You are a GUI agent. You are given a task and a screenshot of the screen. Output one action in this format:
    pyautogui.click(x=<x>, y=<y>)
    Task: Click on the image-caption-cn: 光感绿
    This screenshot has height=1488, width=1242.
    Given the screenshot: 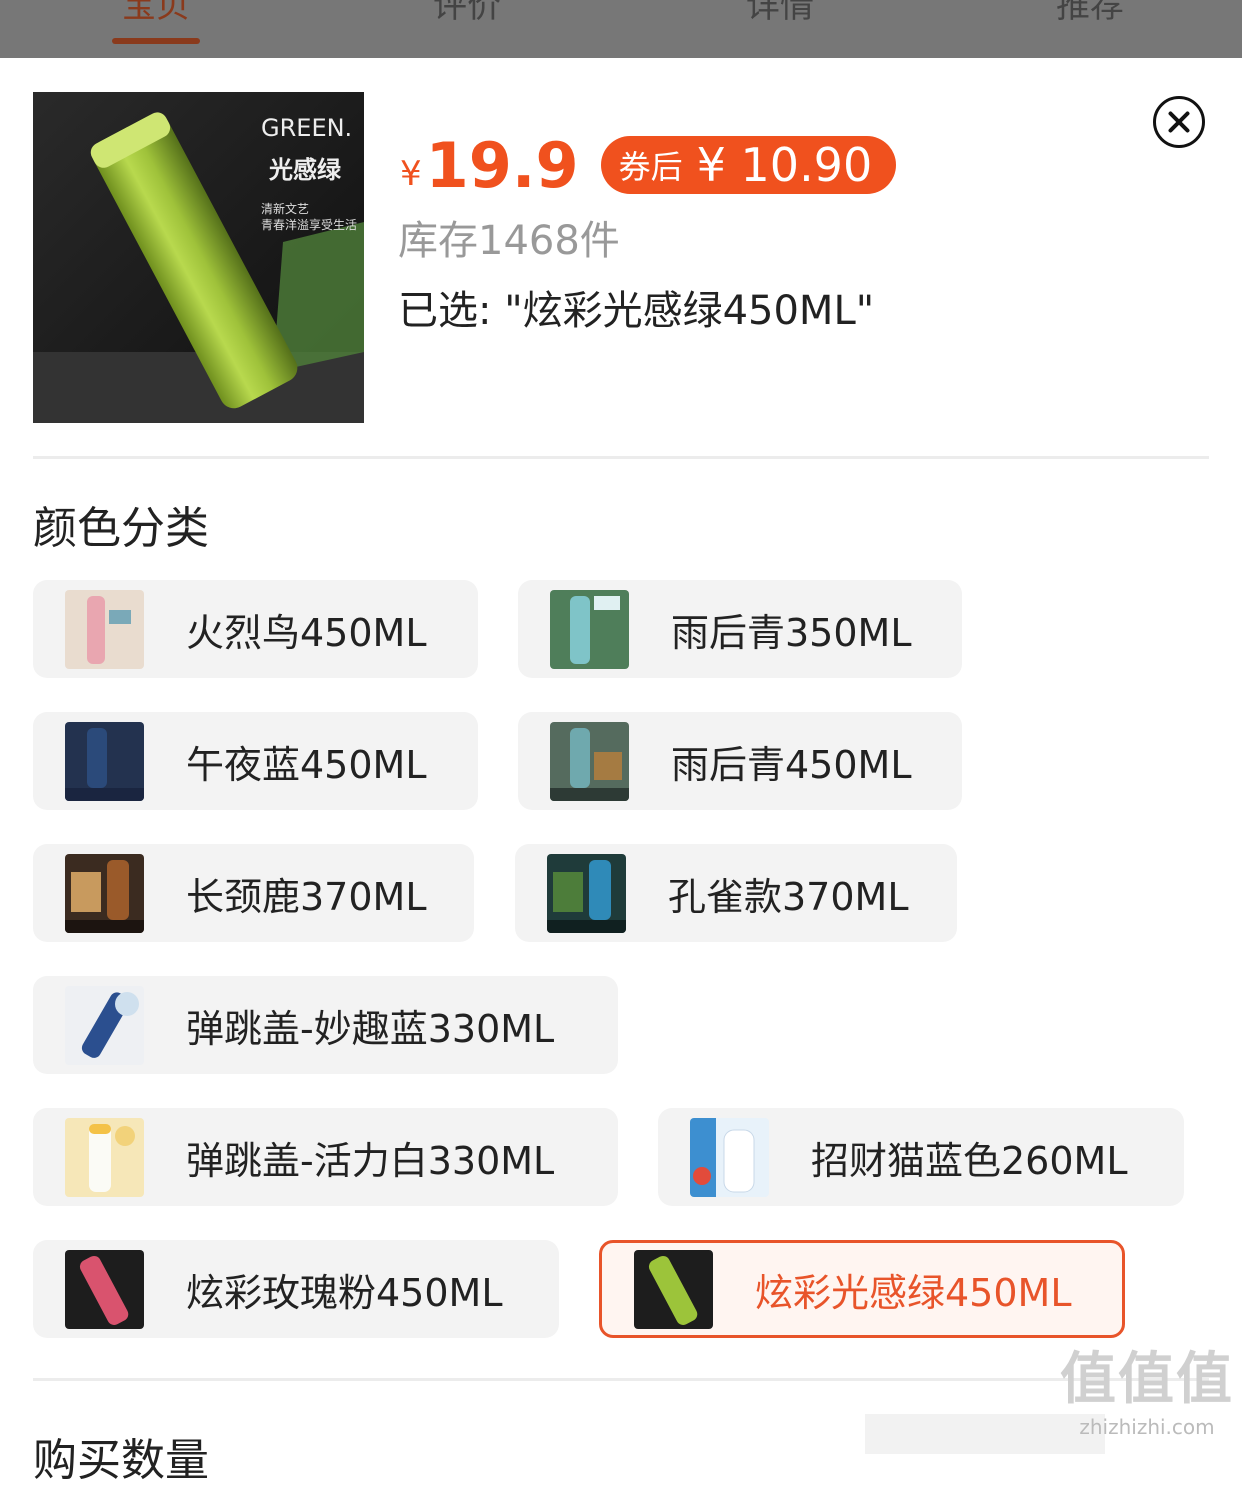 What is the action you would take?
    pyautogui.click(x=305, y=170)
    